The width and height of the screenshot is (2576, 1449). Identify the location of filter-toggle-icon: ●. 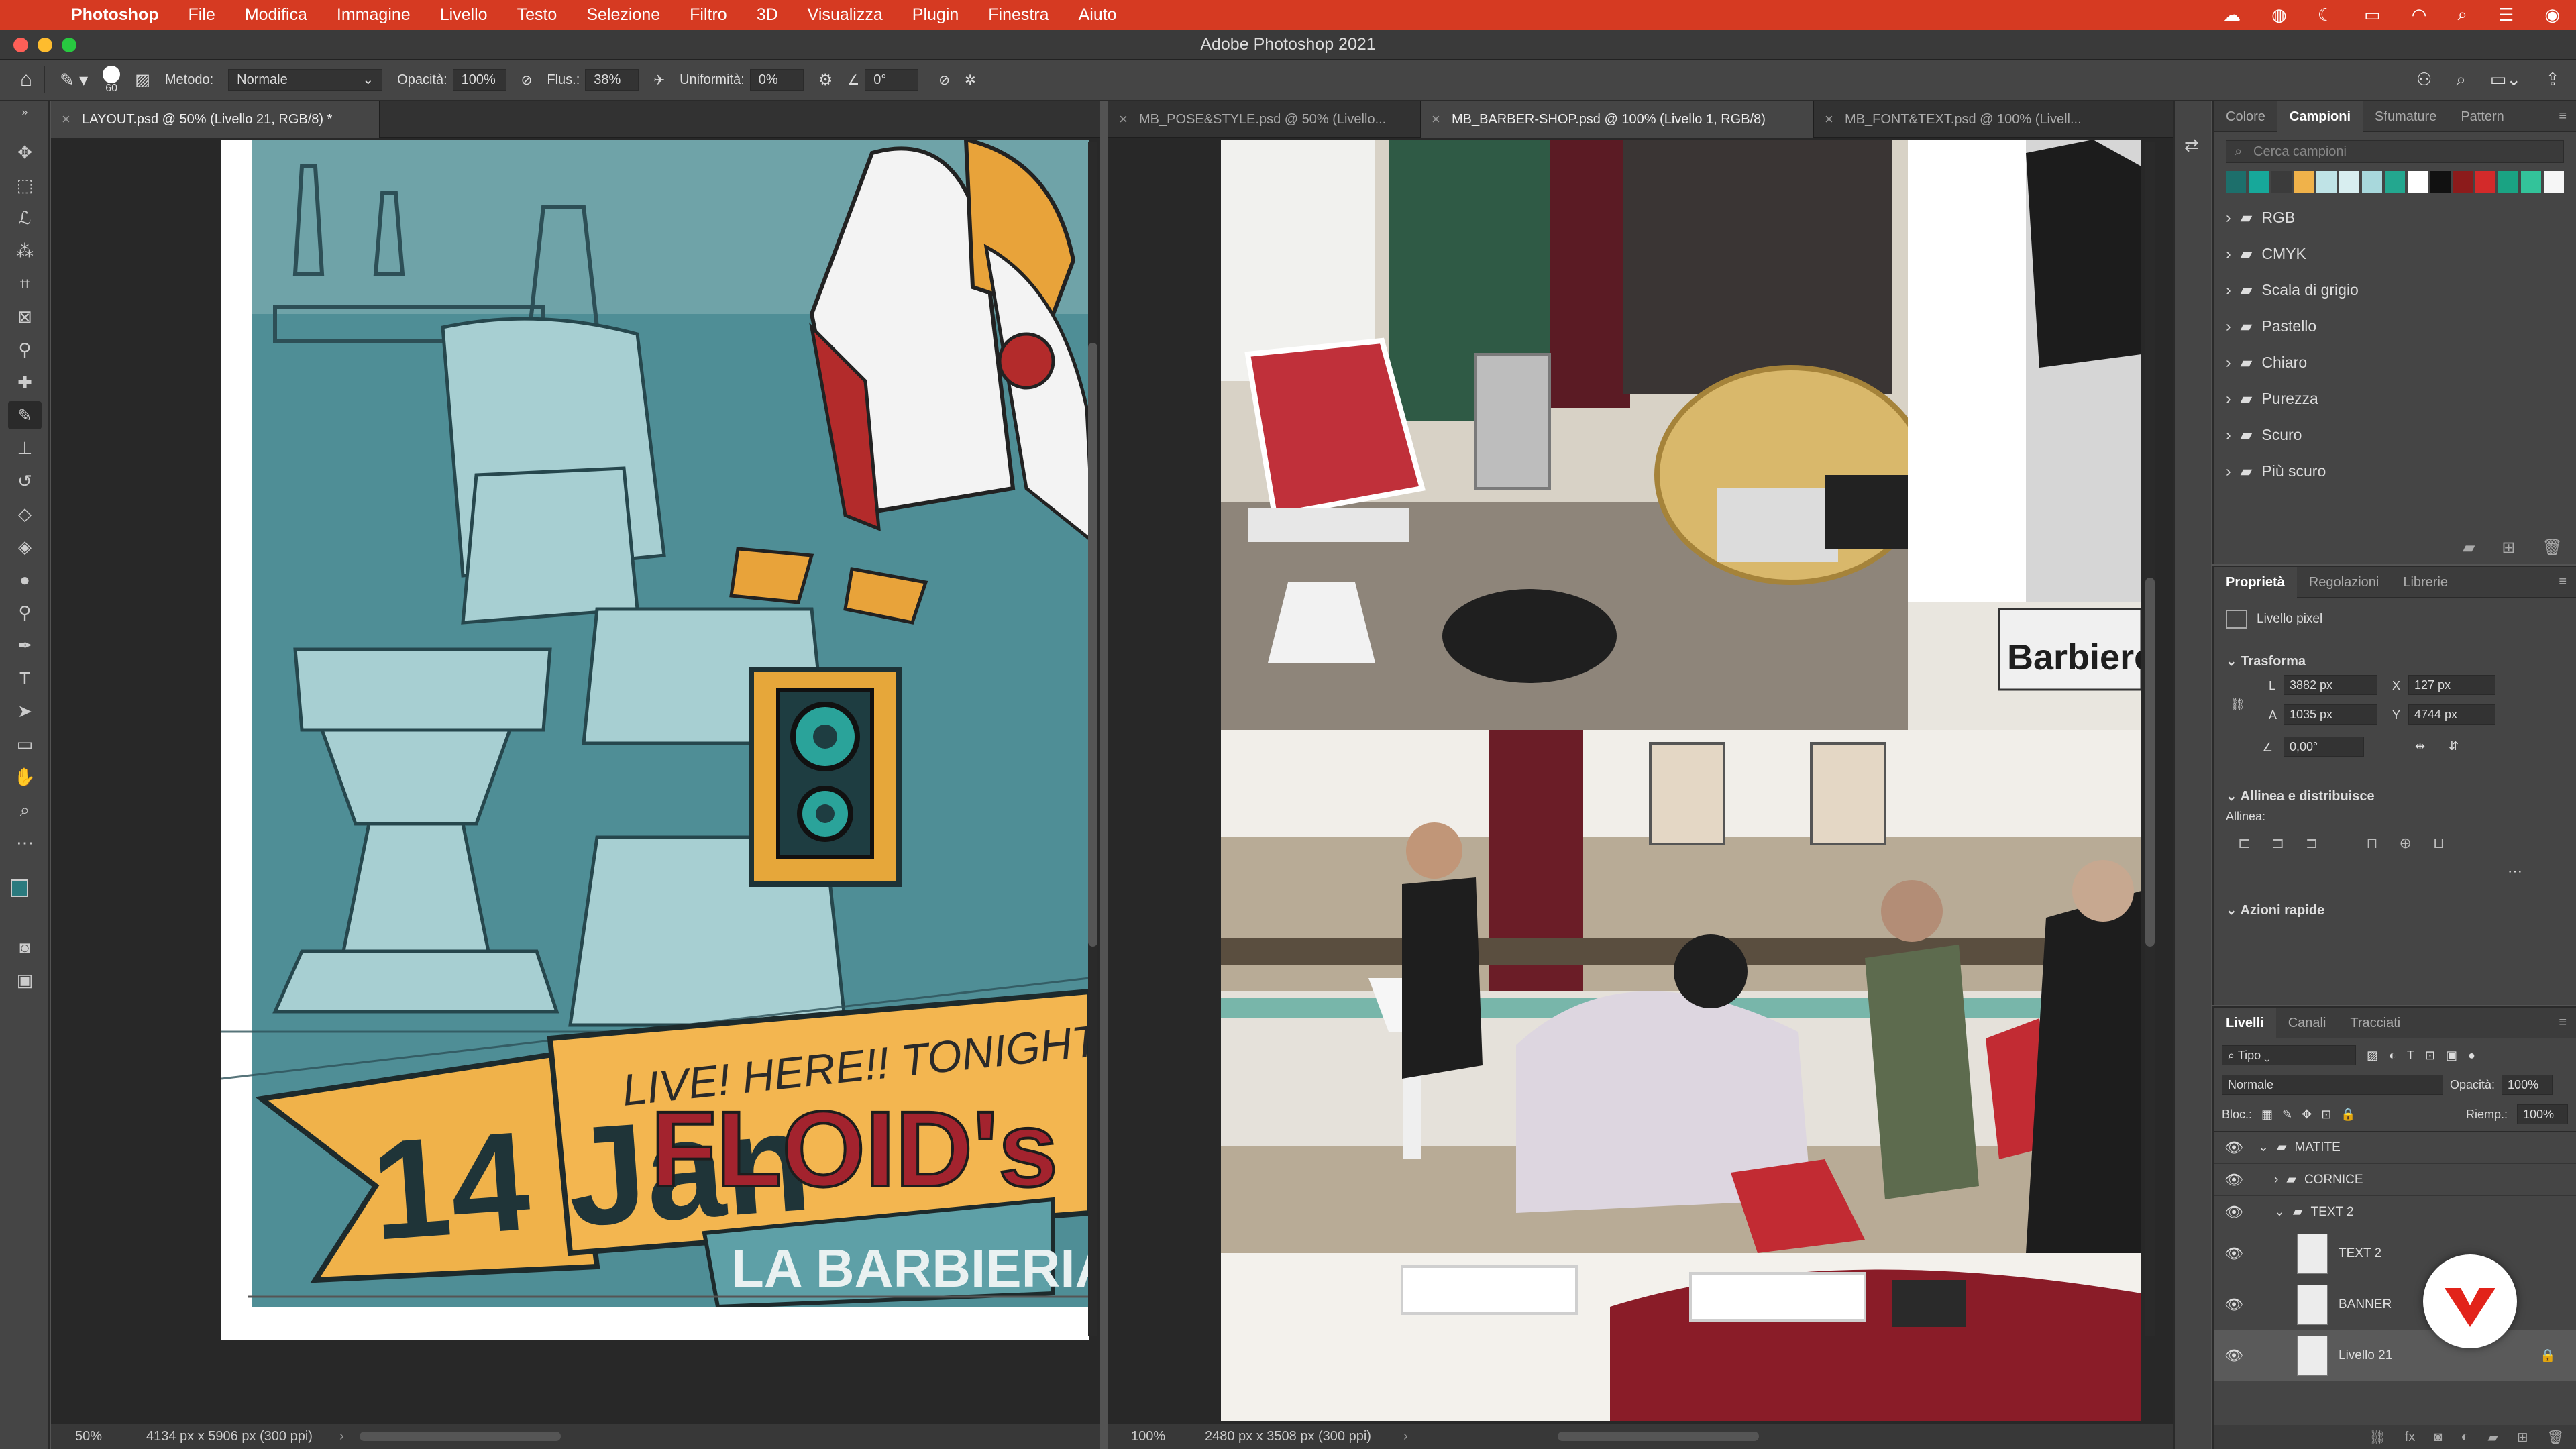
(2471, 1056).